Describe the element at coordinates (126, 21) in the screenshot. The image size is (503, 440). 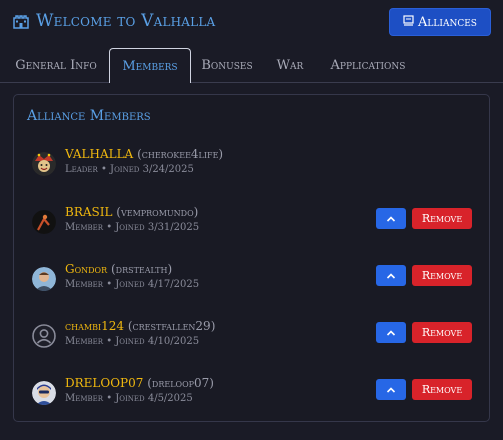
I see `page-title: Welcome to Valhalla` at that location.